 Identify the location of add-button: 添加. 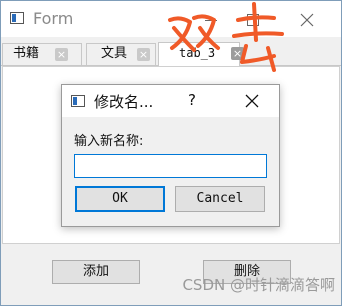
(96, 272).